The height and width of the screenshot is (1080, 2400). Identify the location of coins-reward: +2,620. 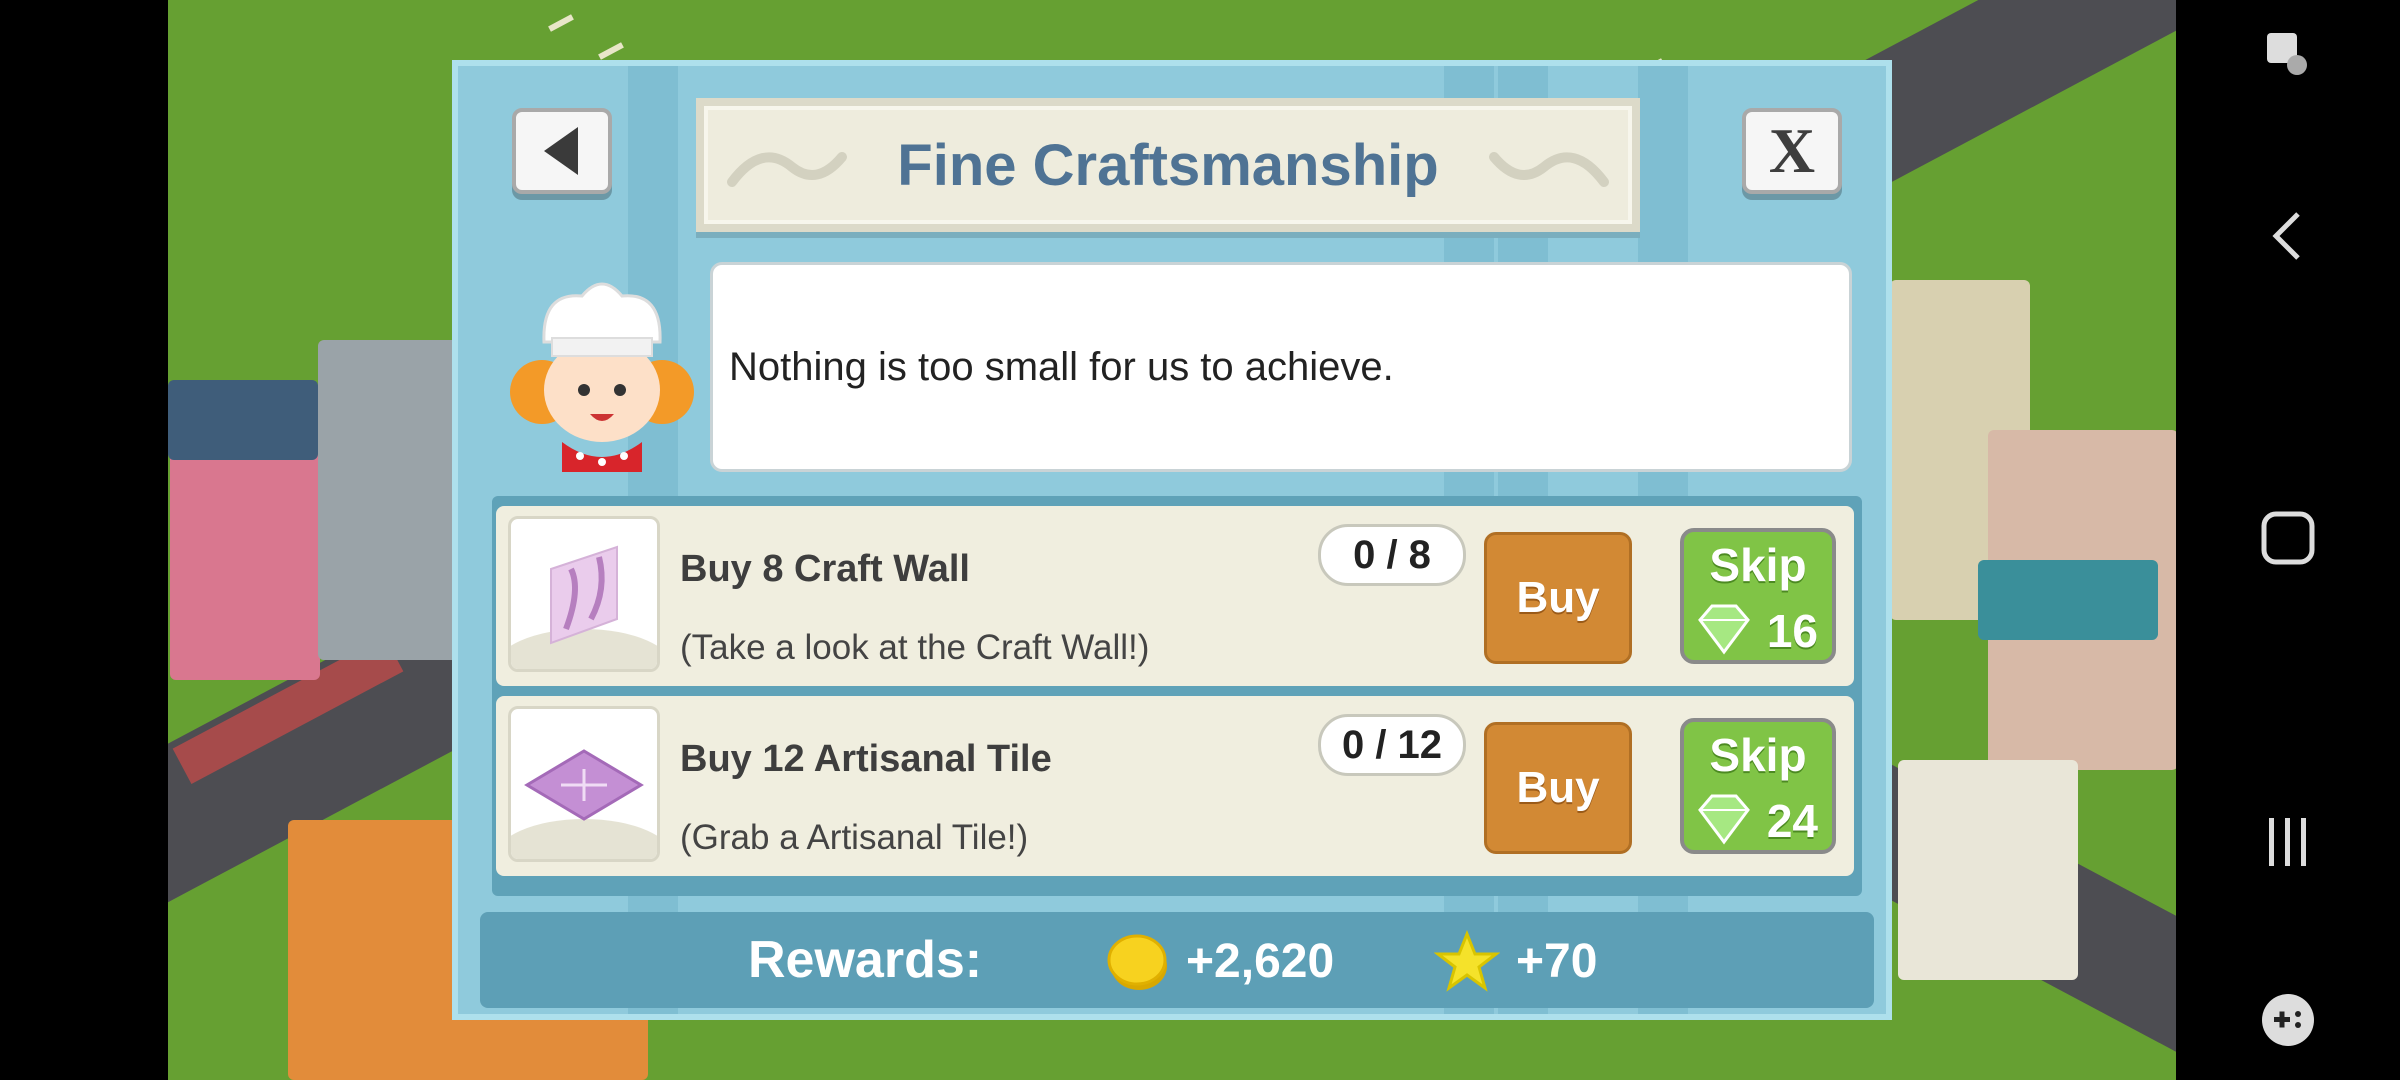
(1260, 961).